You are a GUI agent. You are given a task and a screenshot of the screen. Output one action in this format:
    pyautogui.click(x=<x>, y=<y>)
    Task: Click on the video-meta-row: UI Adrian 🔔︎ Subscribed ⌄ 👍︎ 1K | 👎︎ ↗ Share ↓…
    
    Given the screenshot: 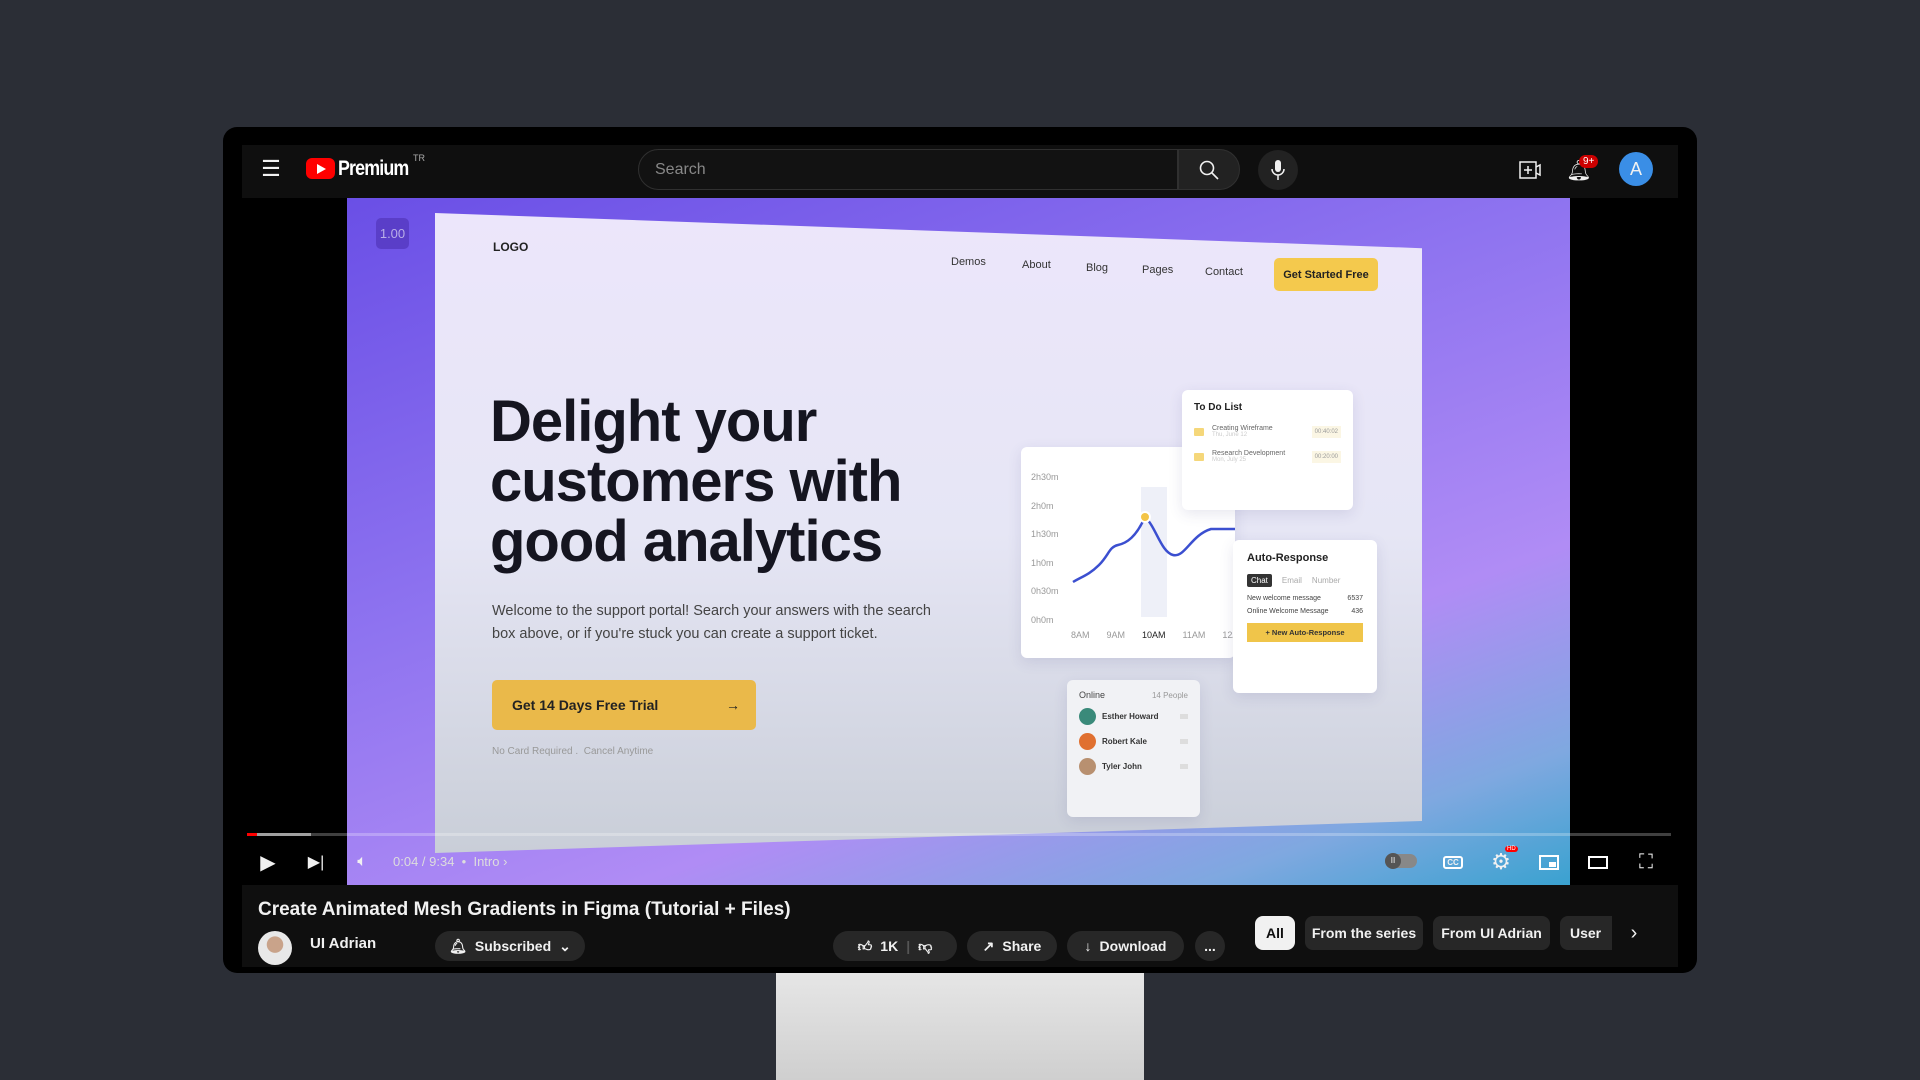 What is the action you would take?
    pyautogui.click(x=742, y=946)
    